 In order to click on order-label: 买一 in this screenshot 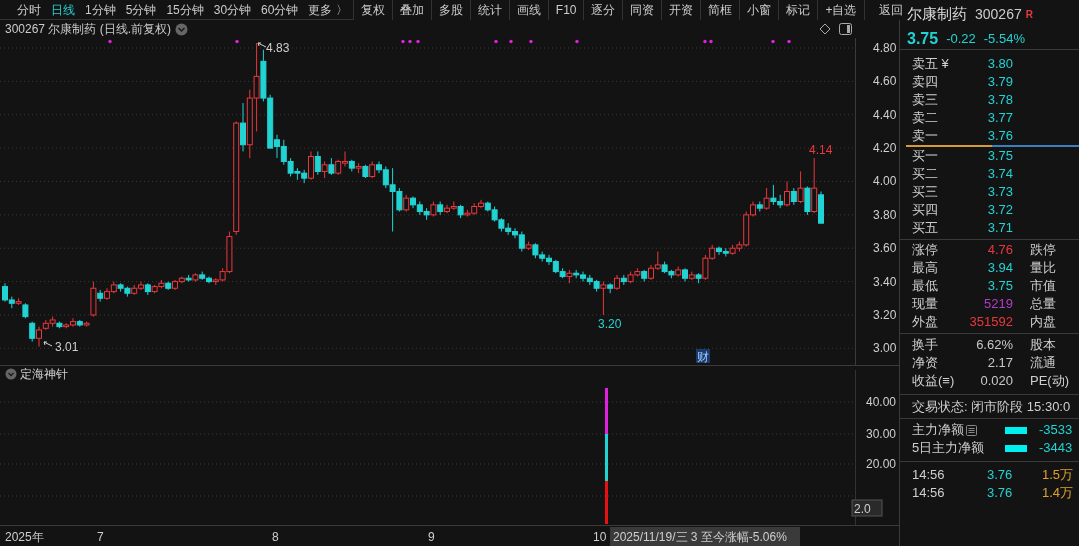, I will do `click(925, 156)`.